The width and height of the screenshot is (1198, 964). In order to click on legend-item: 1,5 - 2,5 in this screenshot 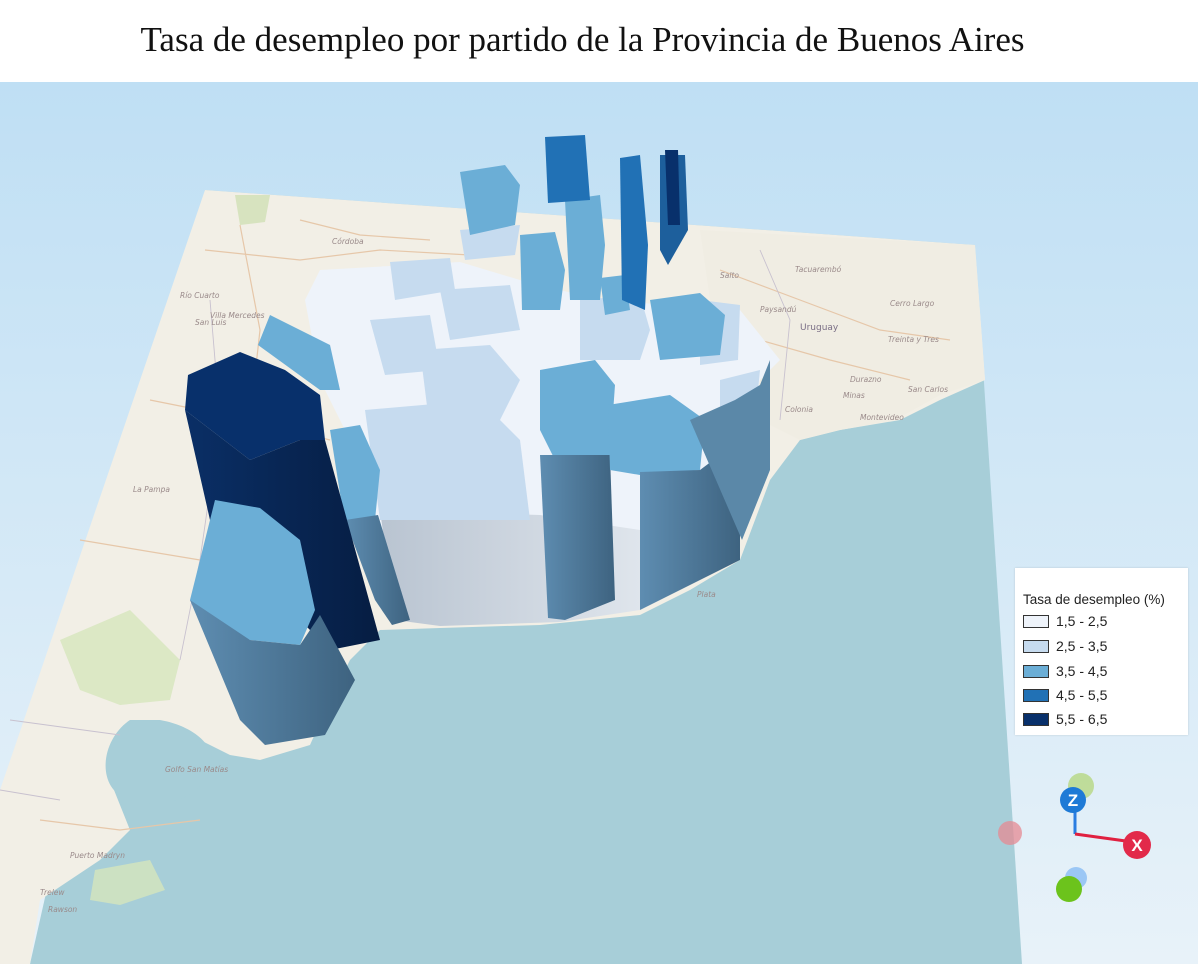, I will do `click(1103, 622)`.